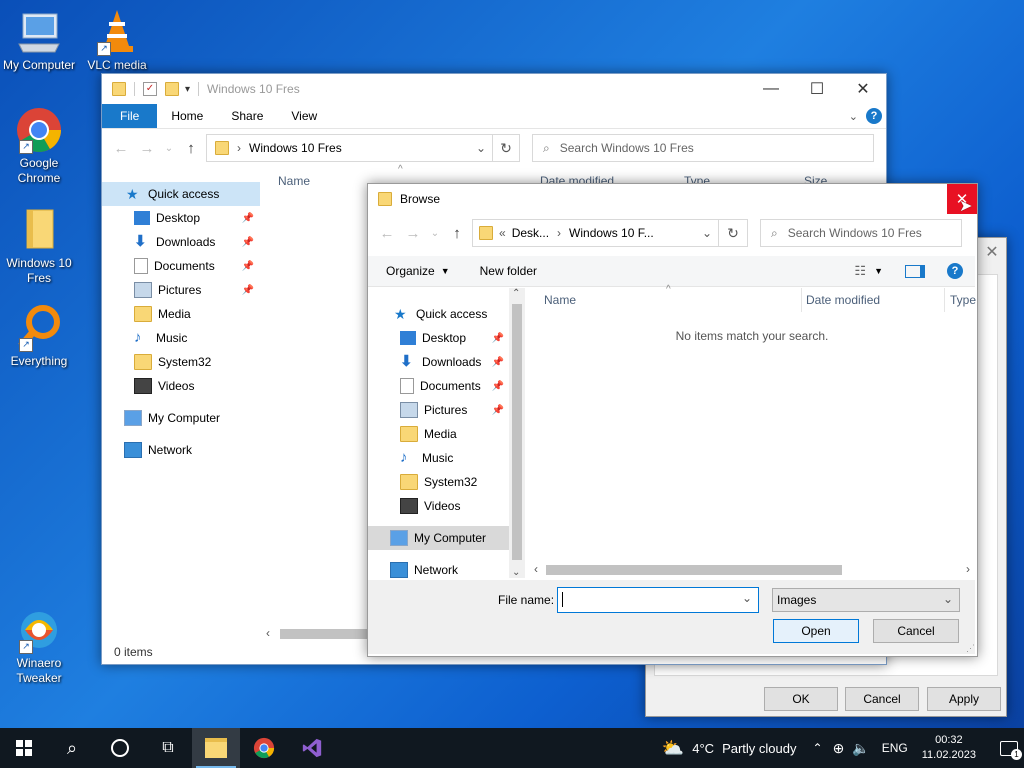  Describe the element at coordinates (673, 748) in the screenshot. I see `weather-cloud-icon: ⛅` at that location.